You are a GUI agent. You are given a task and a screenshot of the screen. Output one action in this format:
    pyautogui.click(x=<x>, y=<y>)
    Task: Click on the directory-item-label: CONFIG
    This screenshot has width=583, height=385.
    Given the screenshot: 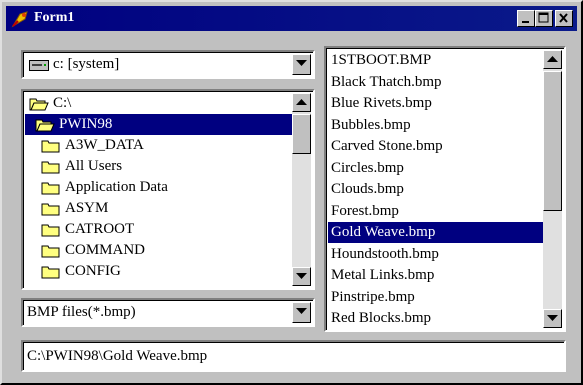 What is the action you would take?
    pyautogui.click(x=93, y=271)
    